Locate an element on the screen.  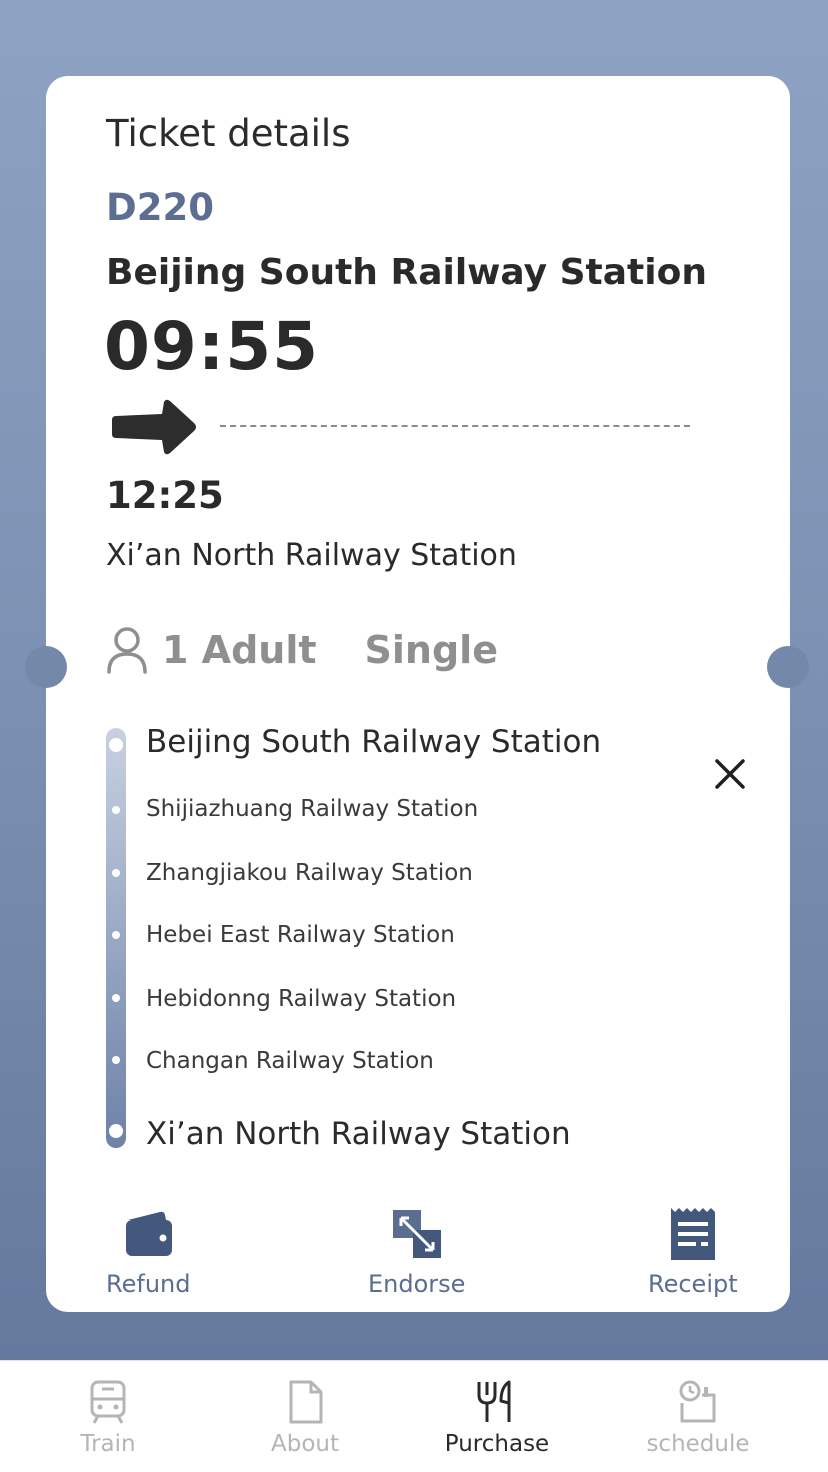
bottom-tab-bar: Train About Purchase schedule is located at coordinates (414, 1416).